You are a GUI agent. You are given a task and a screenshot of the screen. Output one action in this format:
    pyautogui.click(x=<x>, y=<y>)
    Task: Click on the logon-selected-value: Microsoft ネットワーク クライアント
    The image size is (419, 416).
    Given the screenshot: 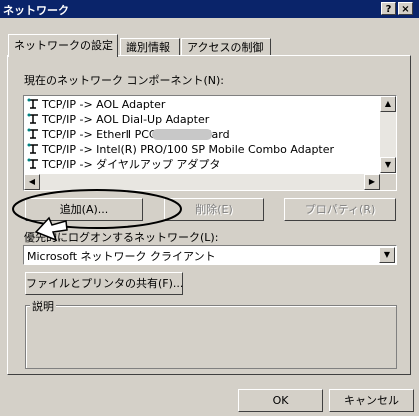 What is the action you would take?
    pyautogui.click(x=121, y=256)
    